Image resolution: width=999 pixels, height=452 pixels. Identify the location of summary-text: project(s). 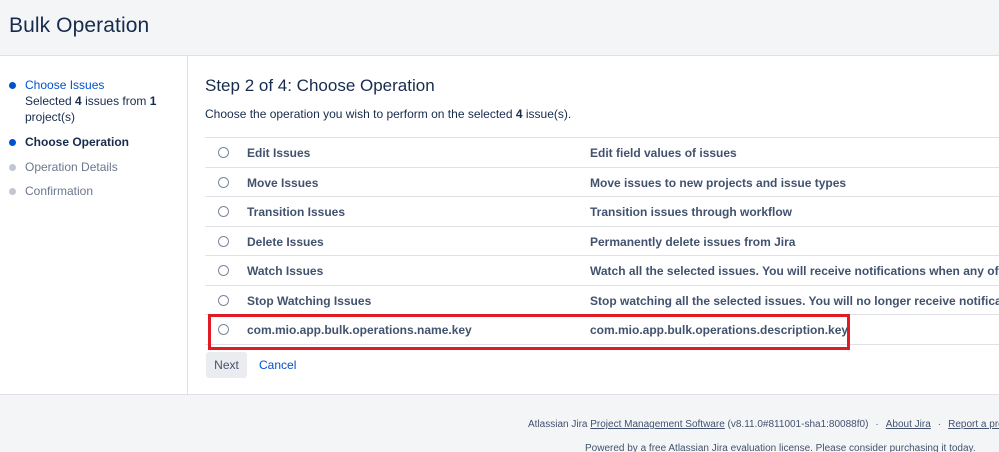
(50, 117).